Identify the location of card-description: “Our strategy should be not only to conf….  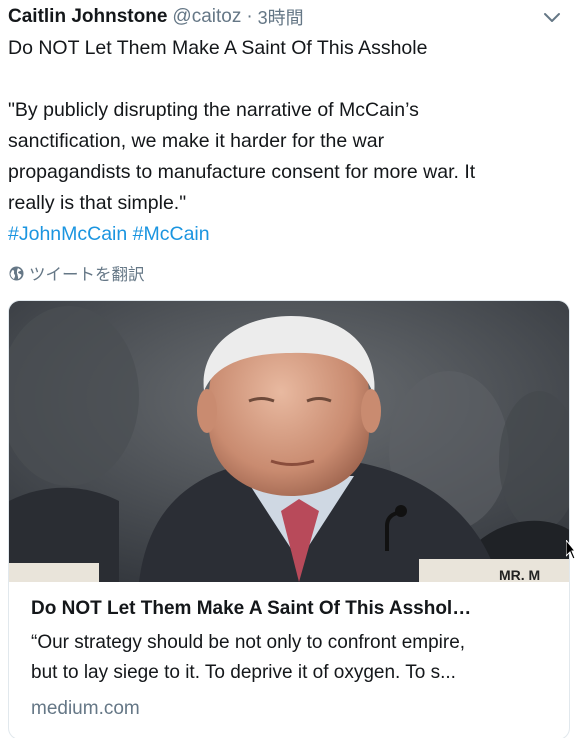
(293, 658).